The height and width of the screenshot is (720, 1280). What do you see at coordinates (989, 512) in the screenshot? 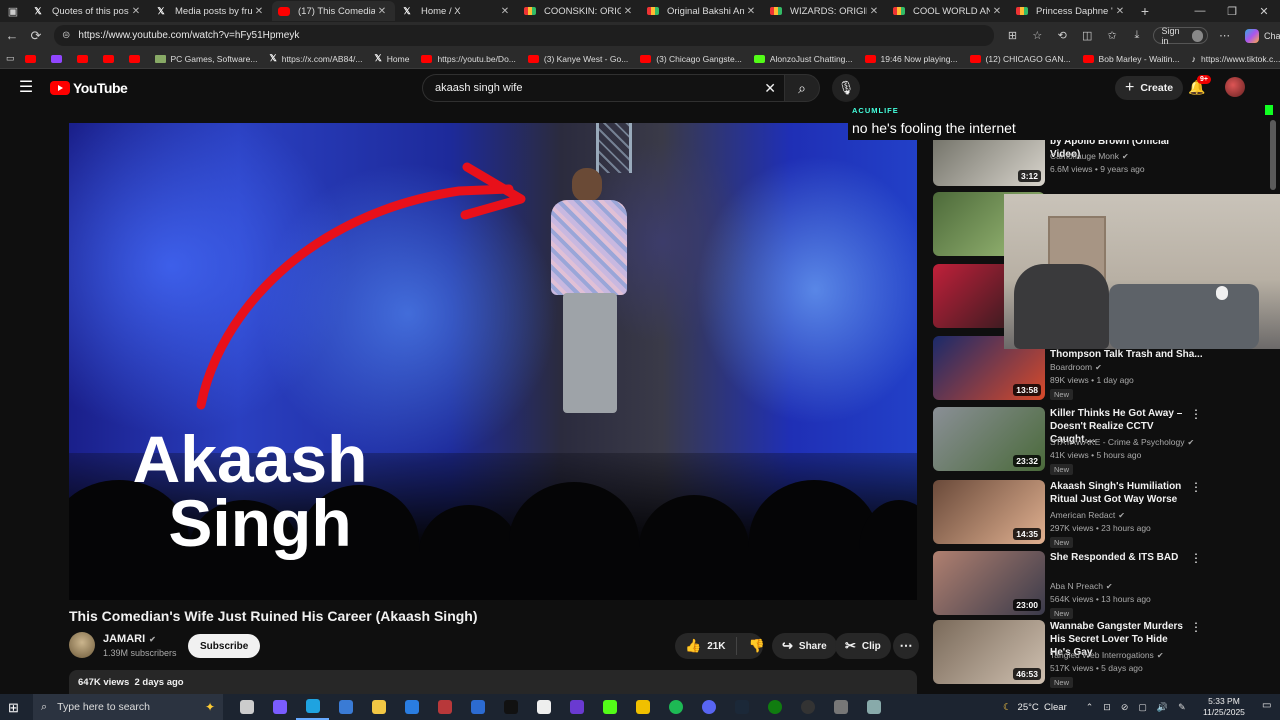
I see `video-thumbnail: 14:35` at bounding box center [989, 512].